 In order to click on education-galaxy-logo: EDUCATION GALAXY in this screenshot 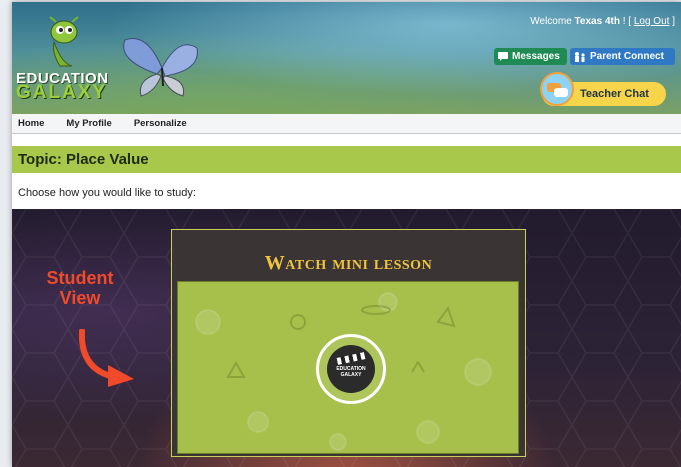, I will do `click(62, 87)`.